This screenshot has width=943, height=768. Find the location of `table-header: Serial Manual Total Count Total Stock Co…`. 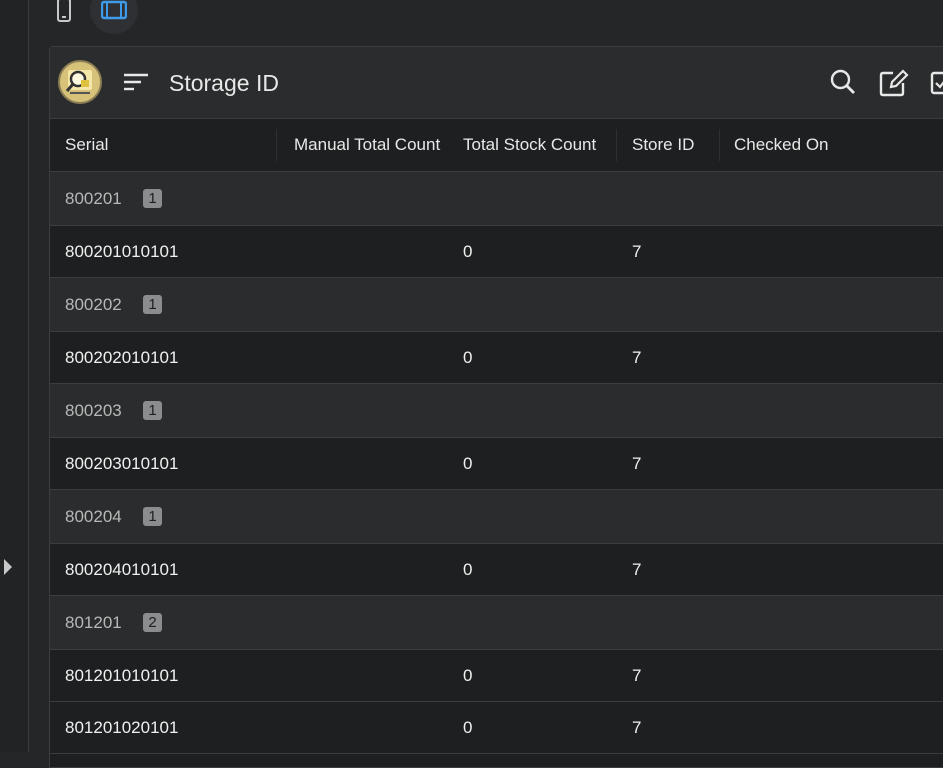

table-header: Serial Manual Total Count Total Stock Co… is located at coordinates (496, 145).